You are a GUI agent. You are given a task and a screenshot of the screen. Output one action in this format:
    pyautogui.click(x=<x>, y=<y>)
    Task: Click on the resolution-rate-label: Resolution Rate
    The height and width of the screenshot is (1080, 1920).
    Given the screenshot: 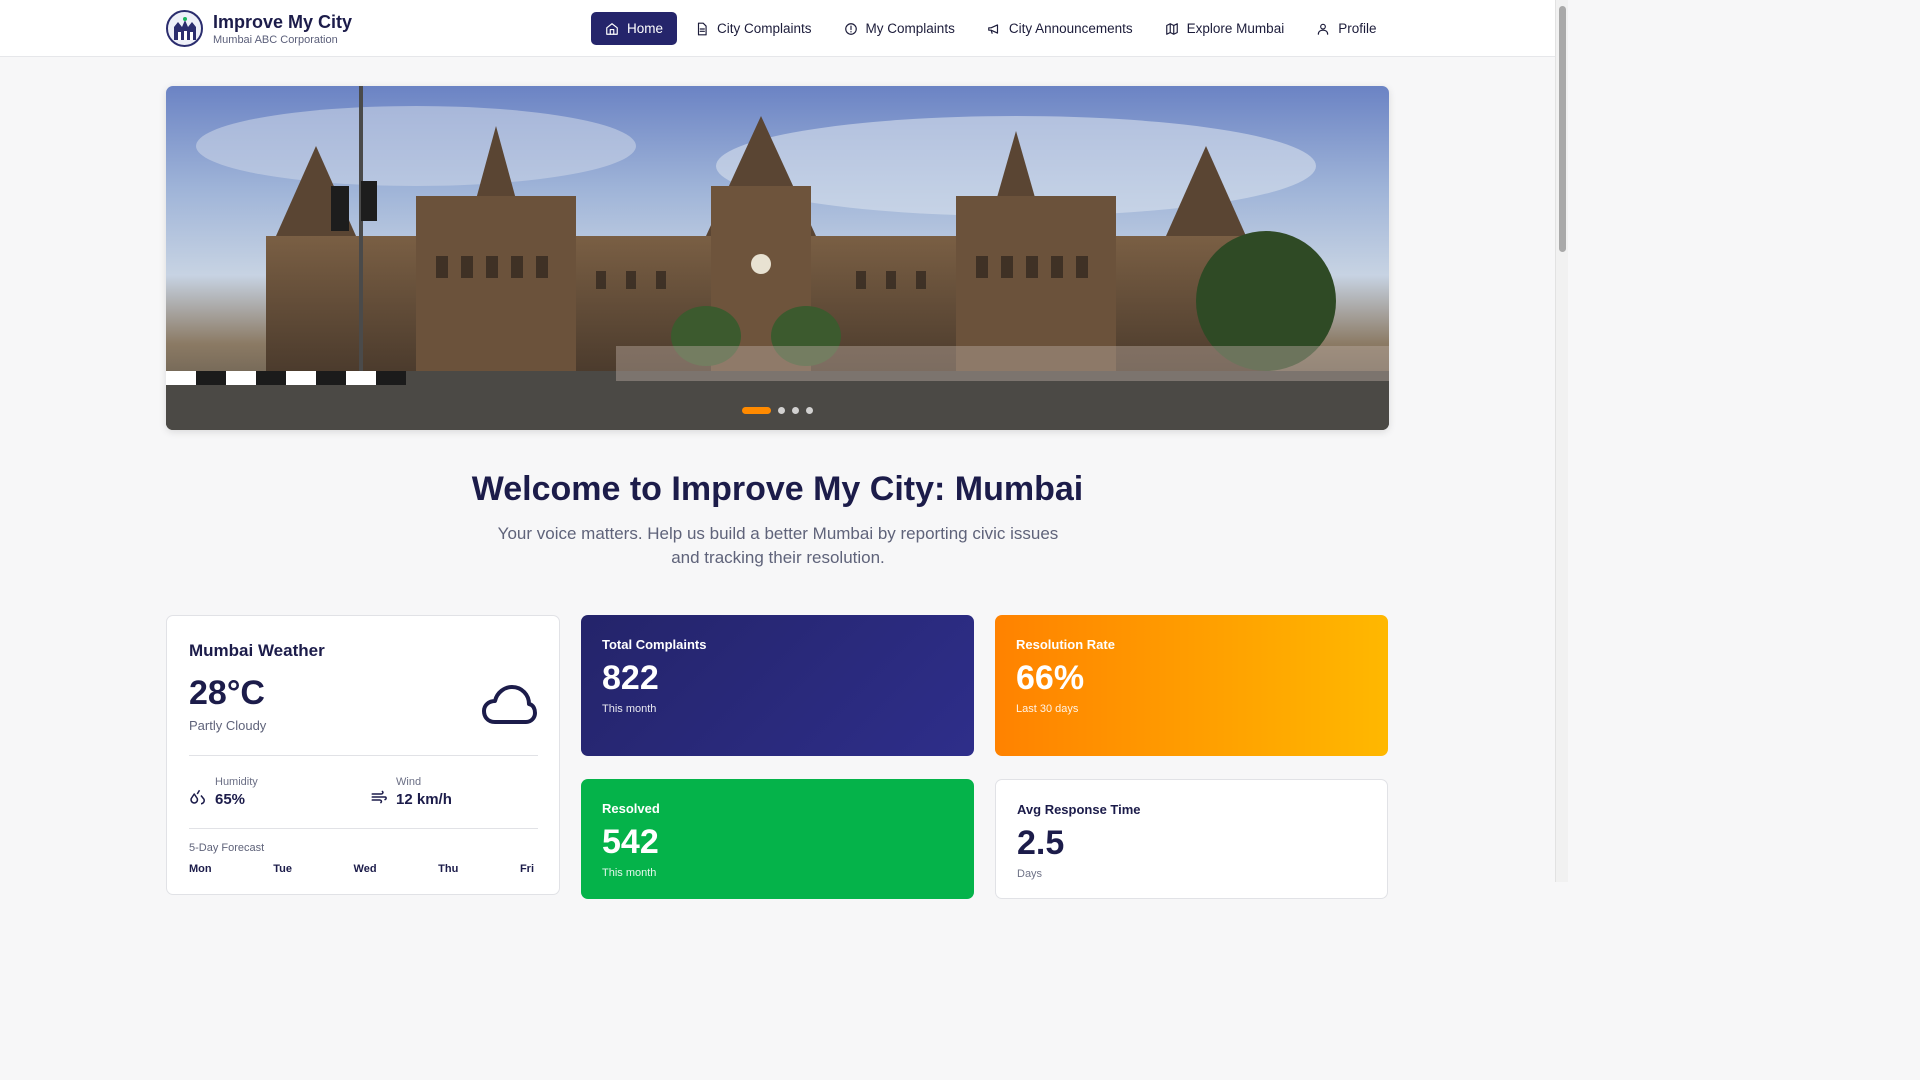 What is the action you would take?
    pyautogui.click(x=1065, y=644)
    